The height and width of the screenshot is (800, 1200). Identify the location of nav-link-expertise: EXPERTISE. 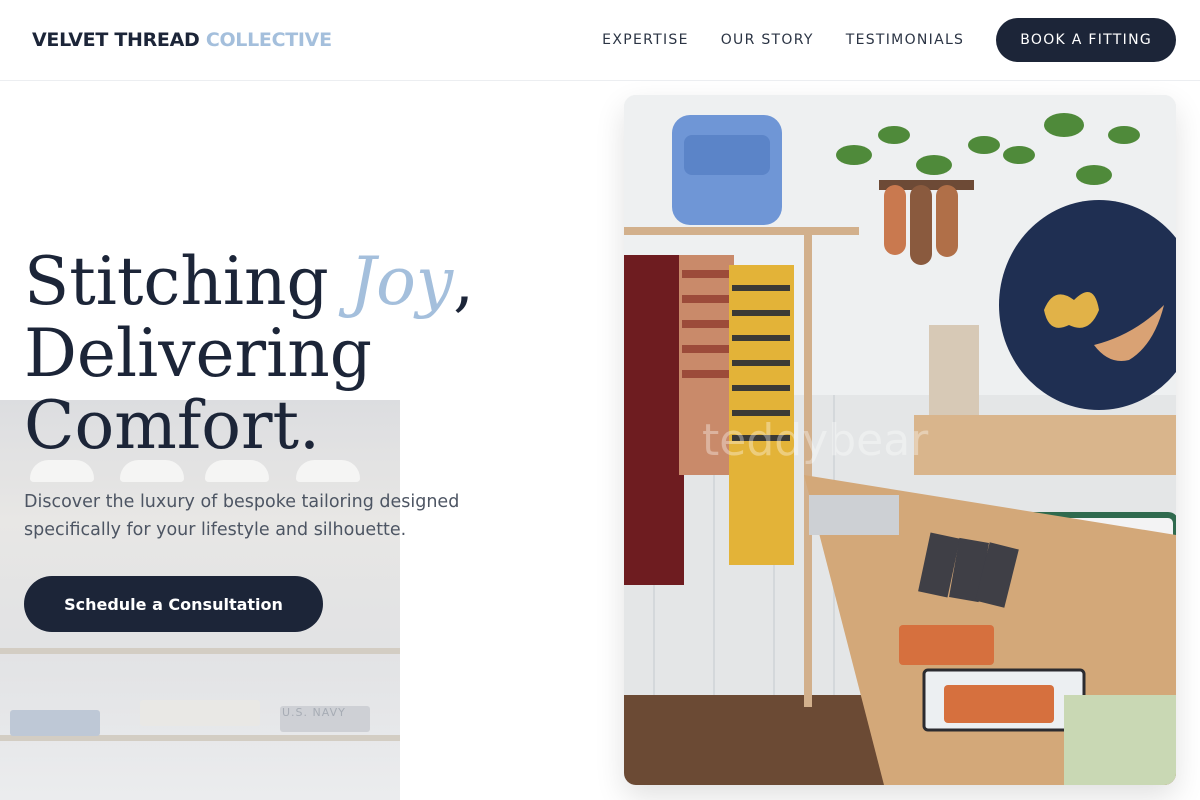
(645, 40).